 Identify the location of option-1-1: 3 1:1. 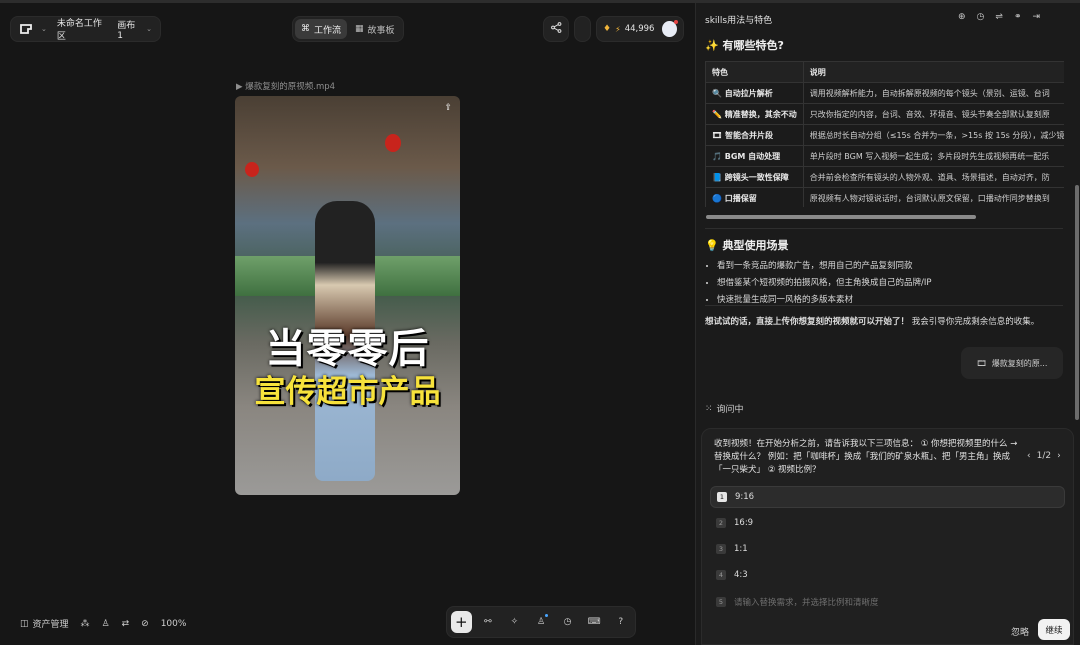
(887, 549).